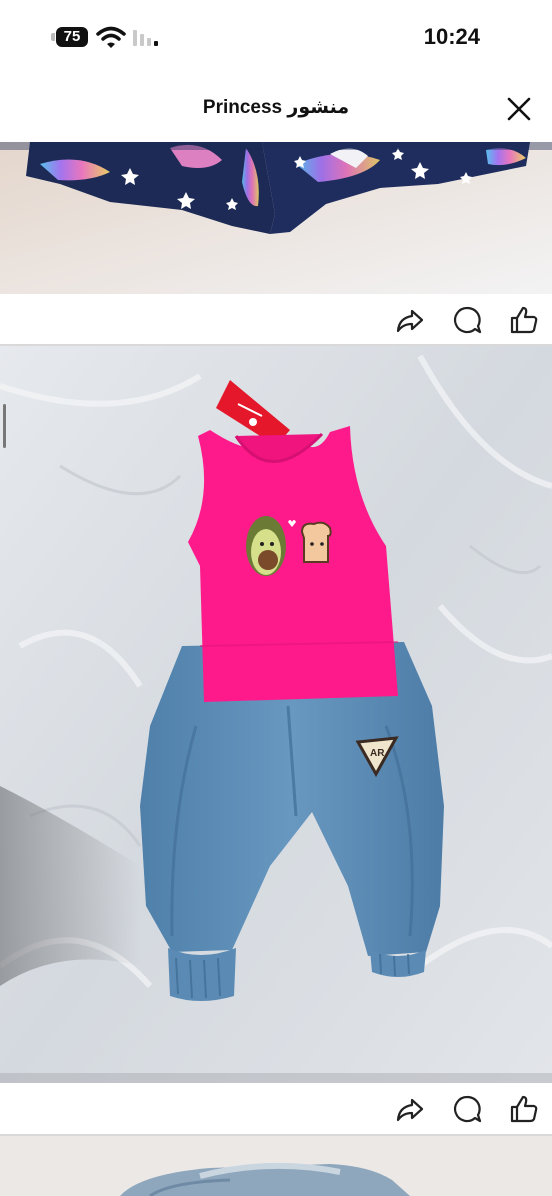 This screenshot has height=1196, width=552. I want to click on post-photo-denim, so click(276, 1166).